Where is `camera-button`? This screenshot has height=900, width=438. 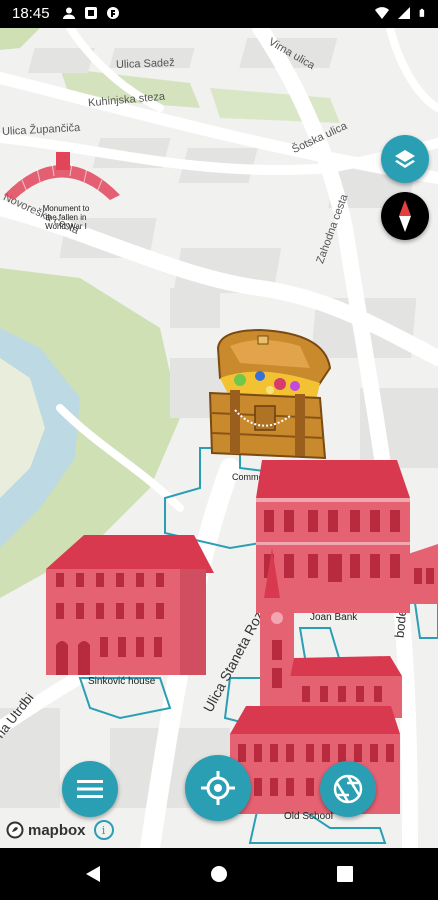
camera-button is located at coordinates (348, 789).